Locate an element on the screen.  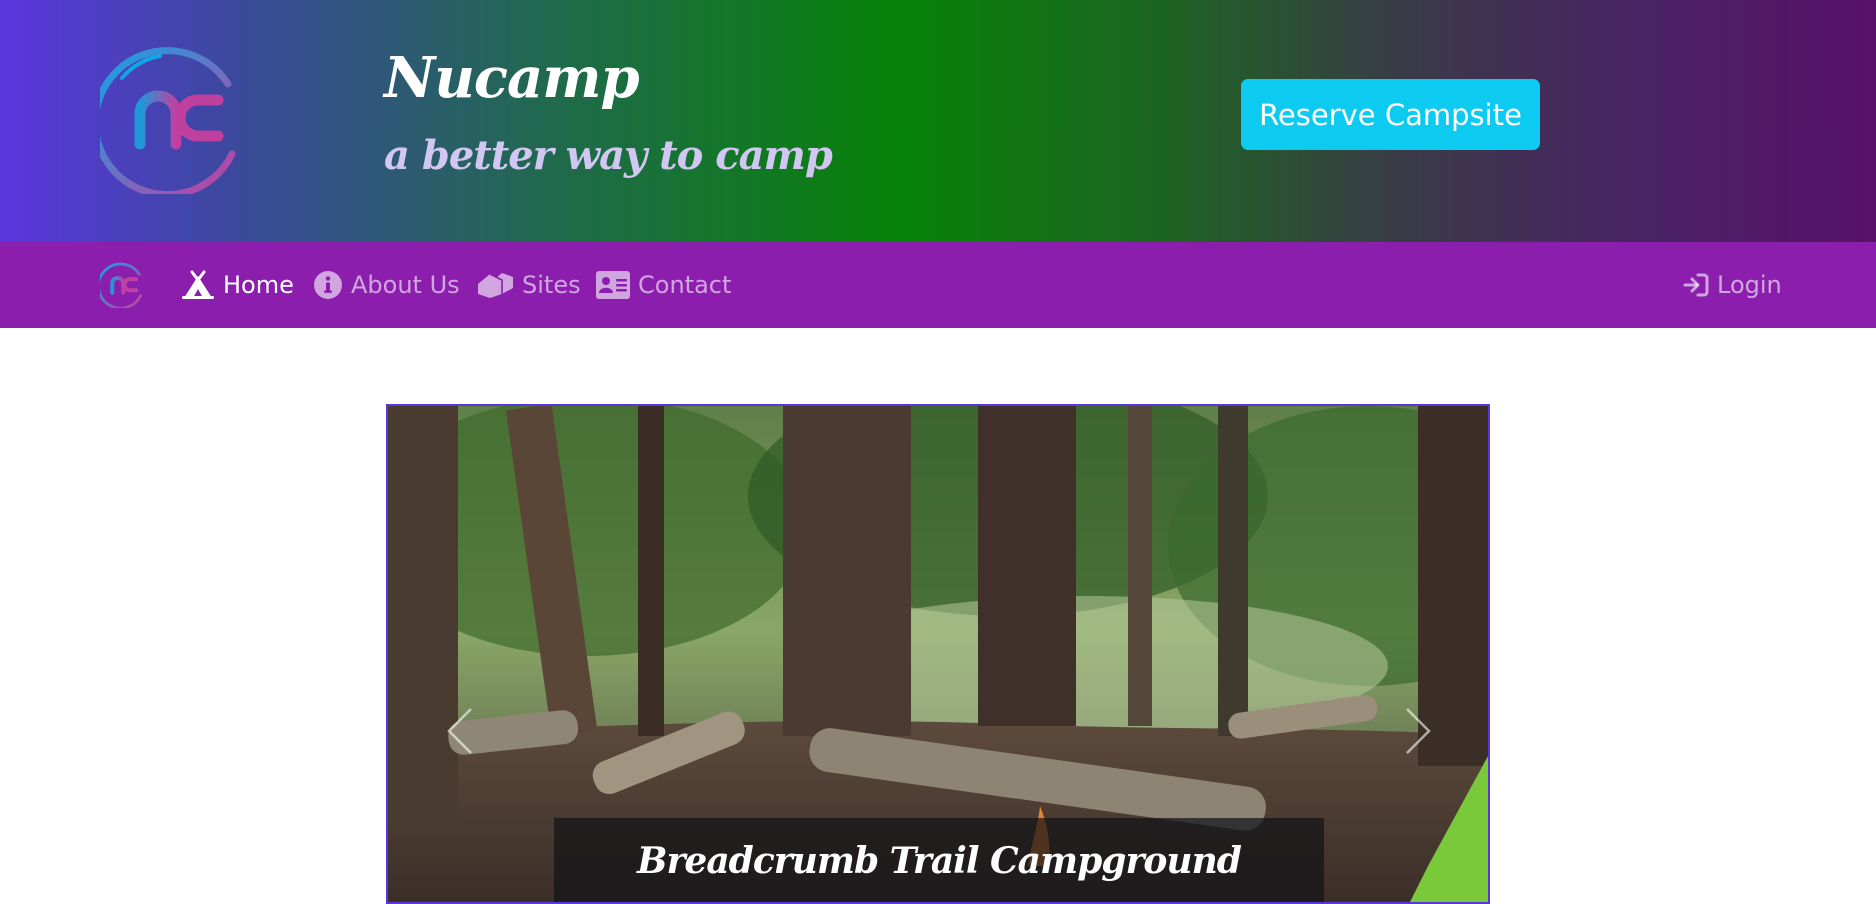
nav-item-contact: Contact is located at coordinates (663, 285).